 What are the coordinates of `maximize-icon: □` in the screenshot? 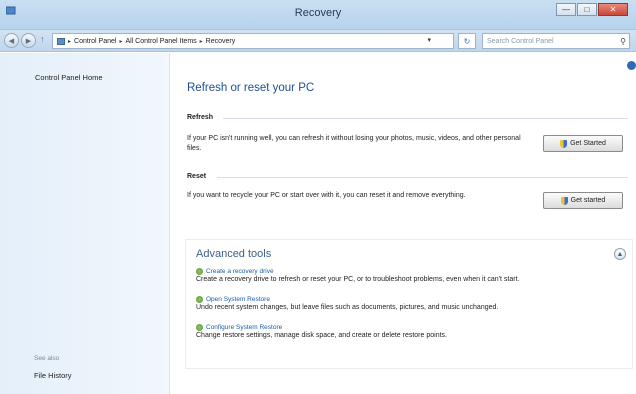 It's located at (587, 9).